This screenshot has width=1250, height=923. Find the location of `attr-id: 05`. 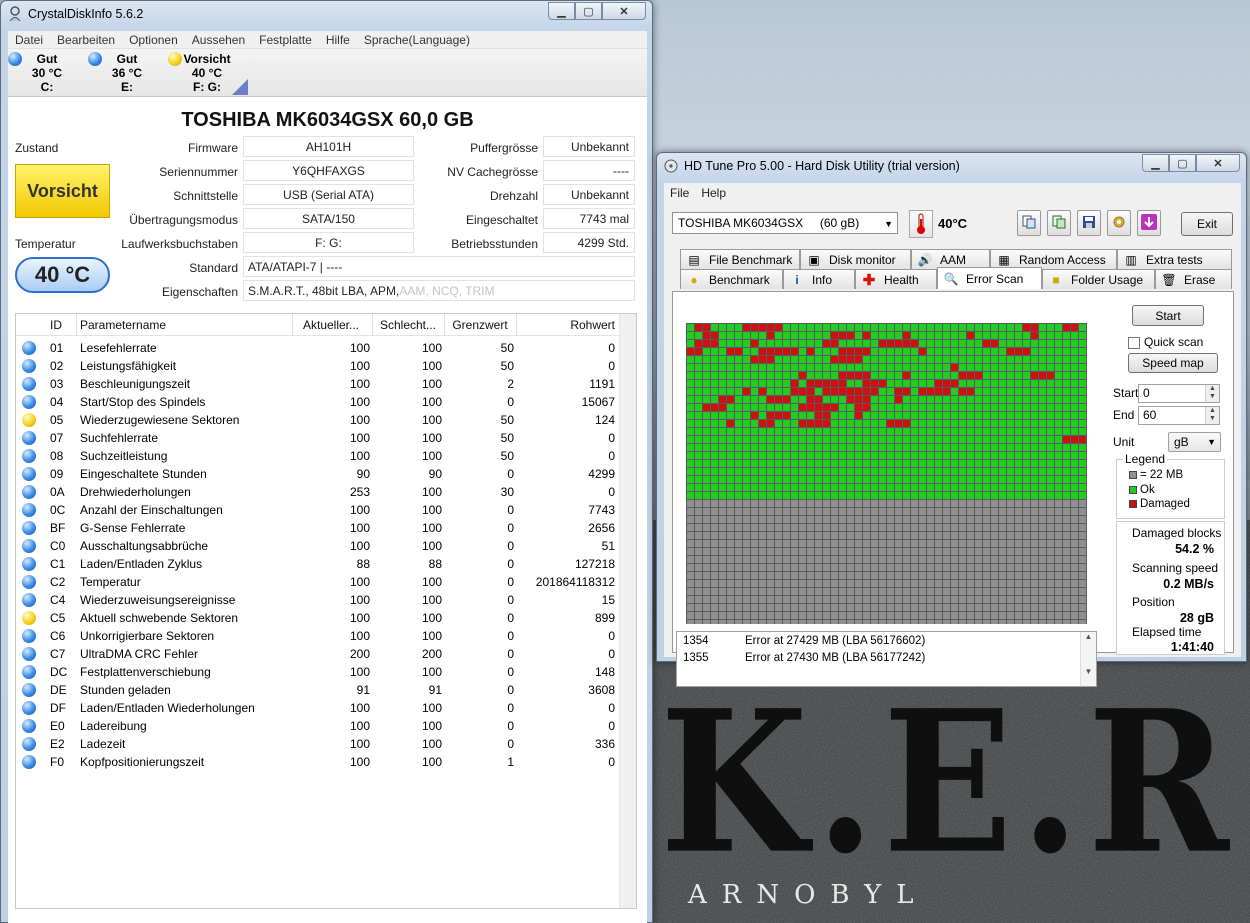

attr-id: 05 is located at coordinates (57, 420).